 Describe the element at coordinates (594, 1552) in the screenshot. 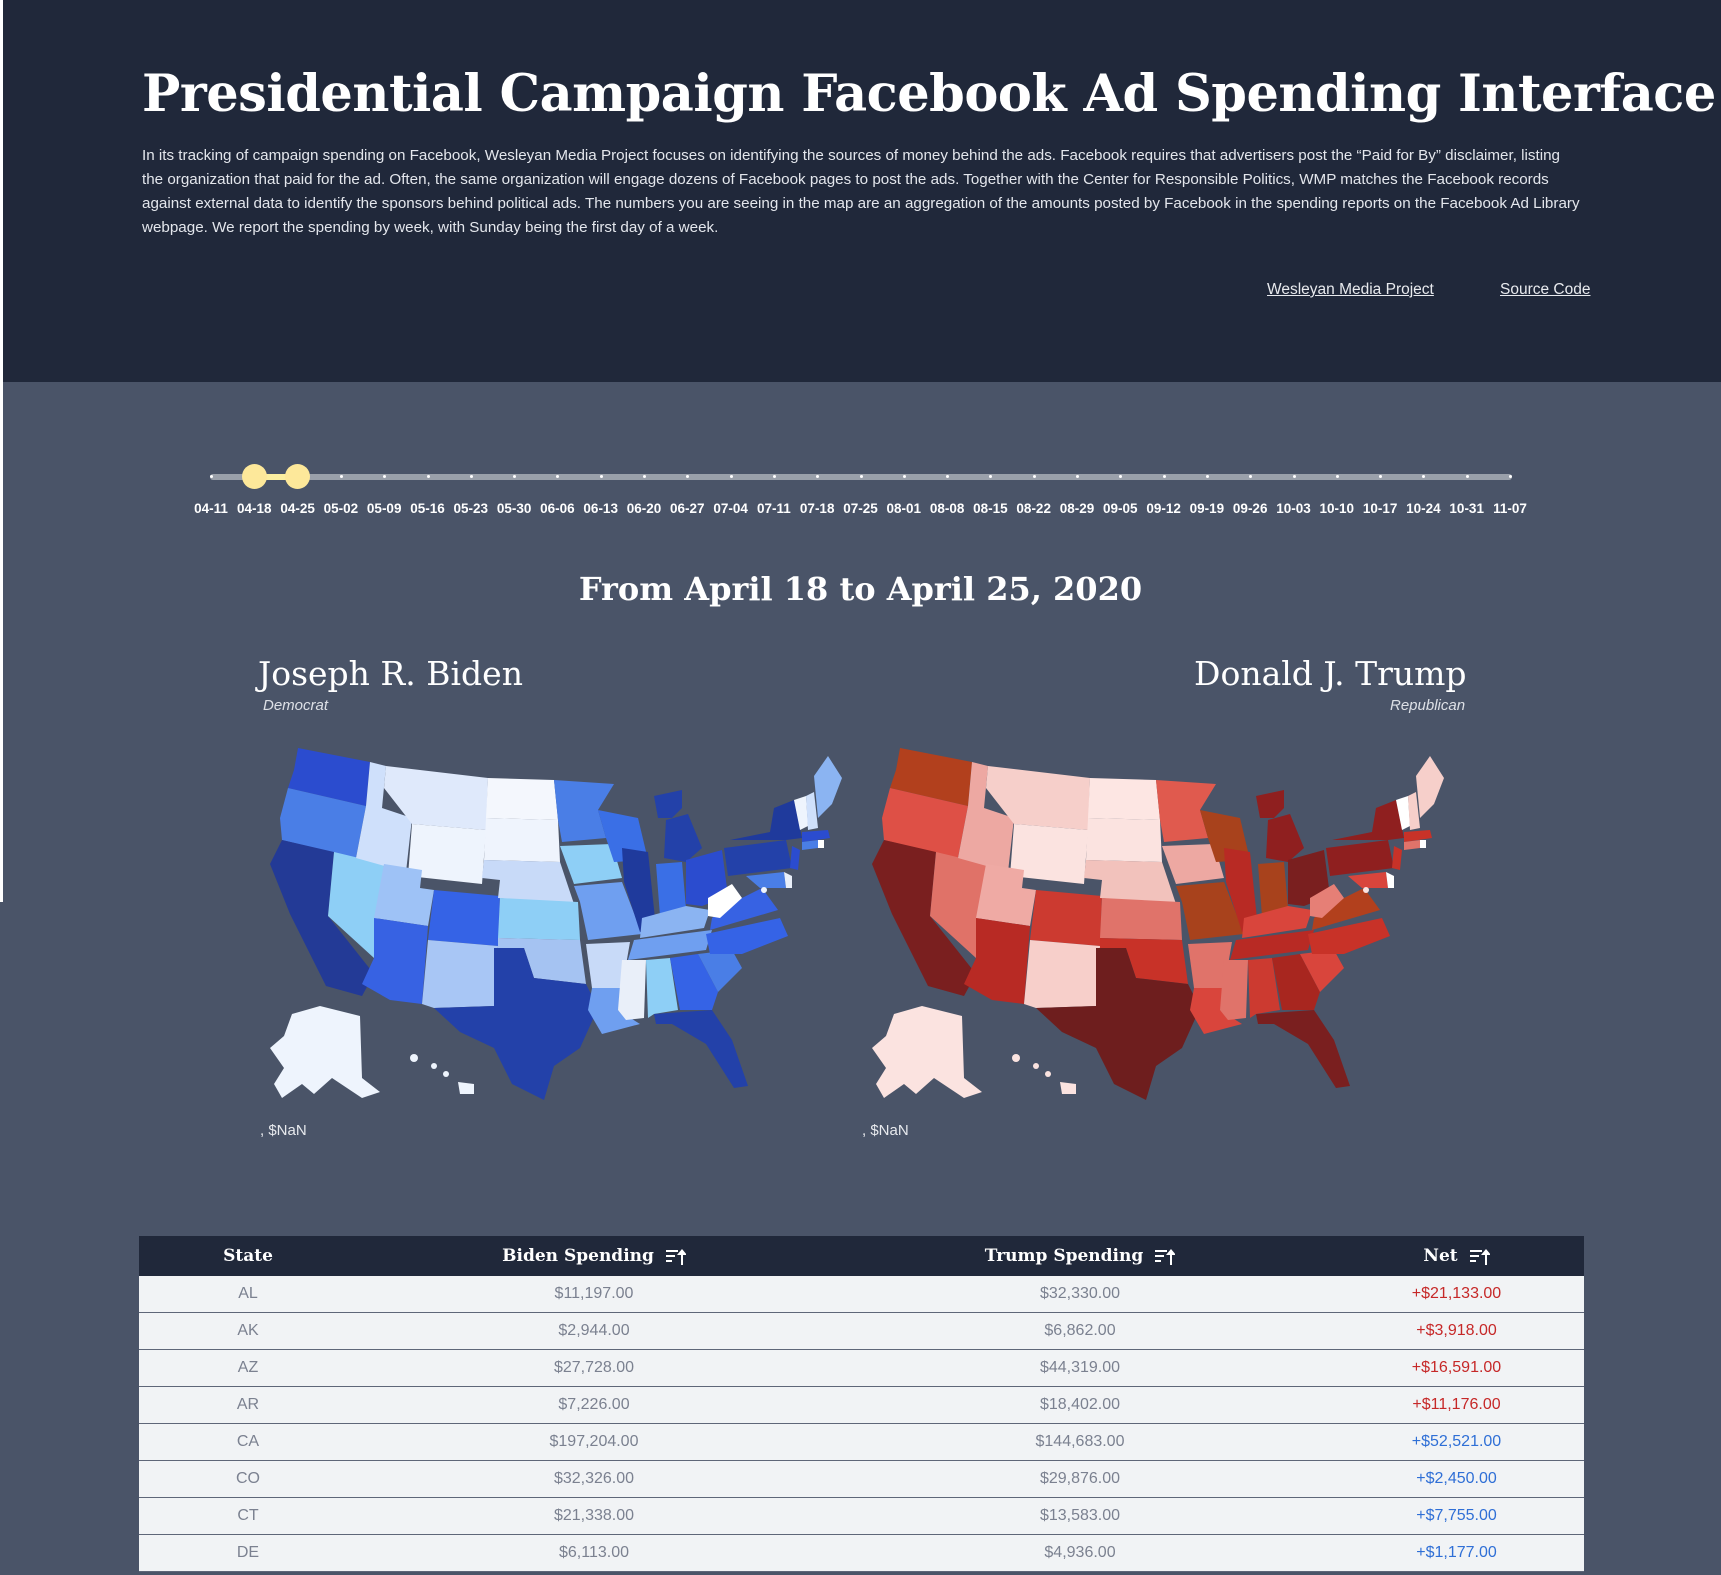

I see `cell-biden-spending: $6,113.00` at that location.